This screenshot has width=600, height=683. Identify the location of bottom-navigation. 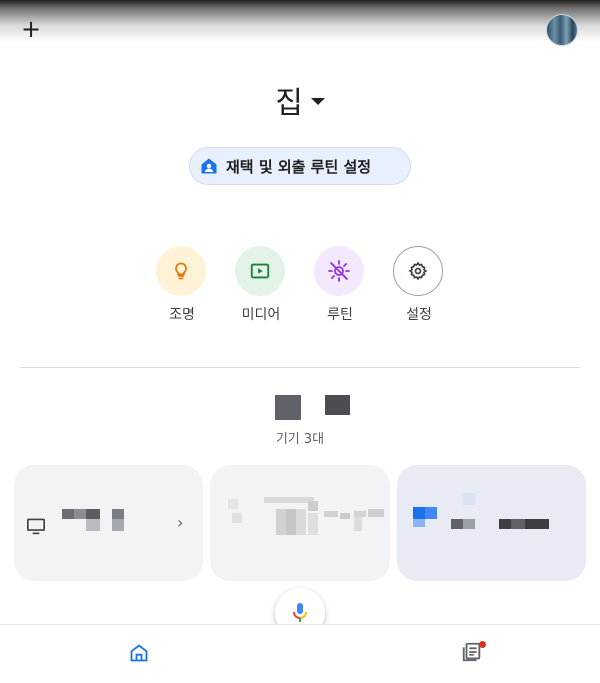
(300, 653).